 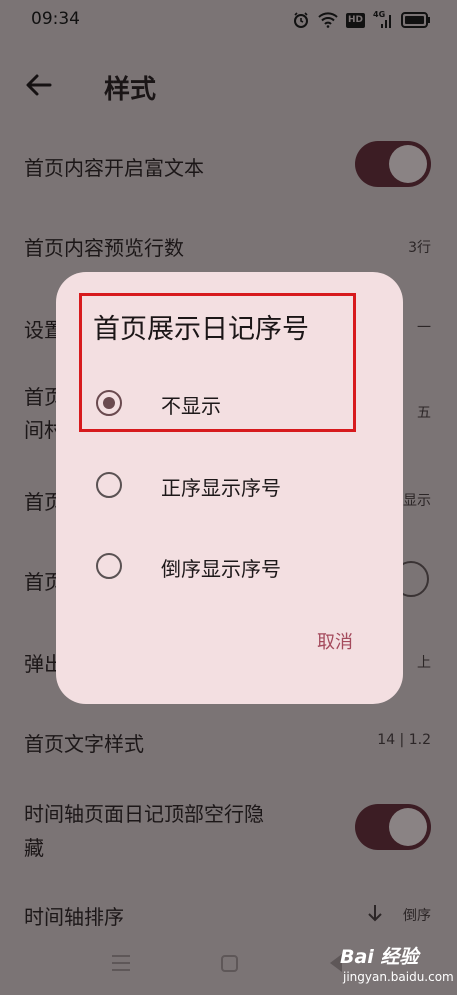 I want to click on option-label: 倒序显示序号, so click(x=221, y=569).